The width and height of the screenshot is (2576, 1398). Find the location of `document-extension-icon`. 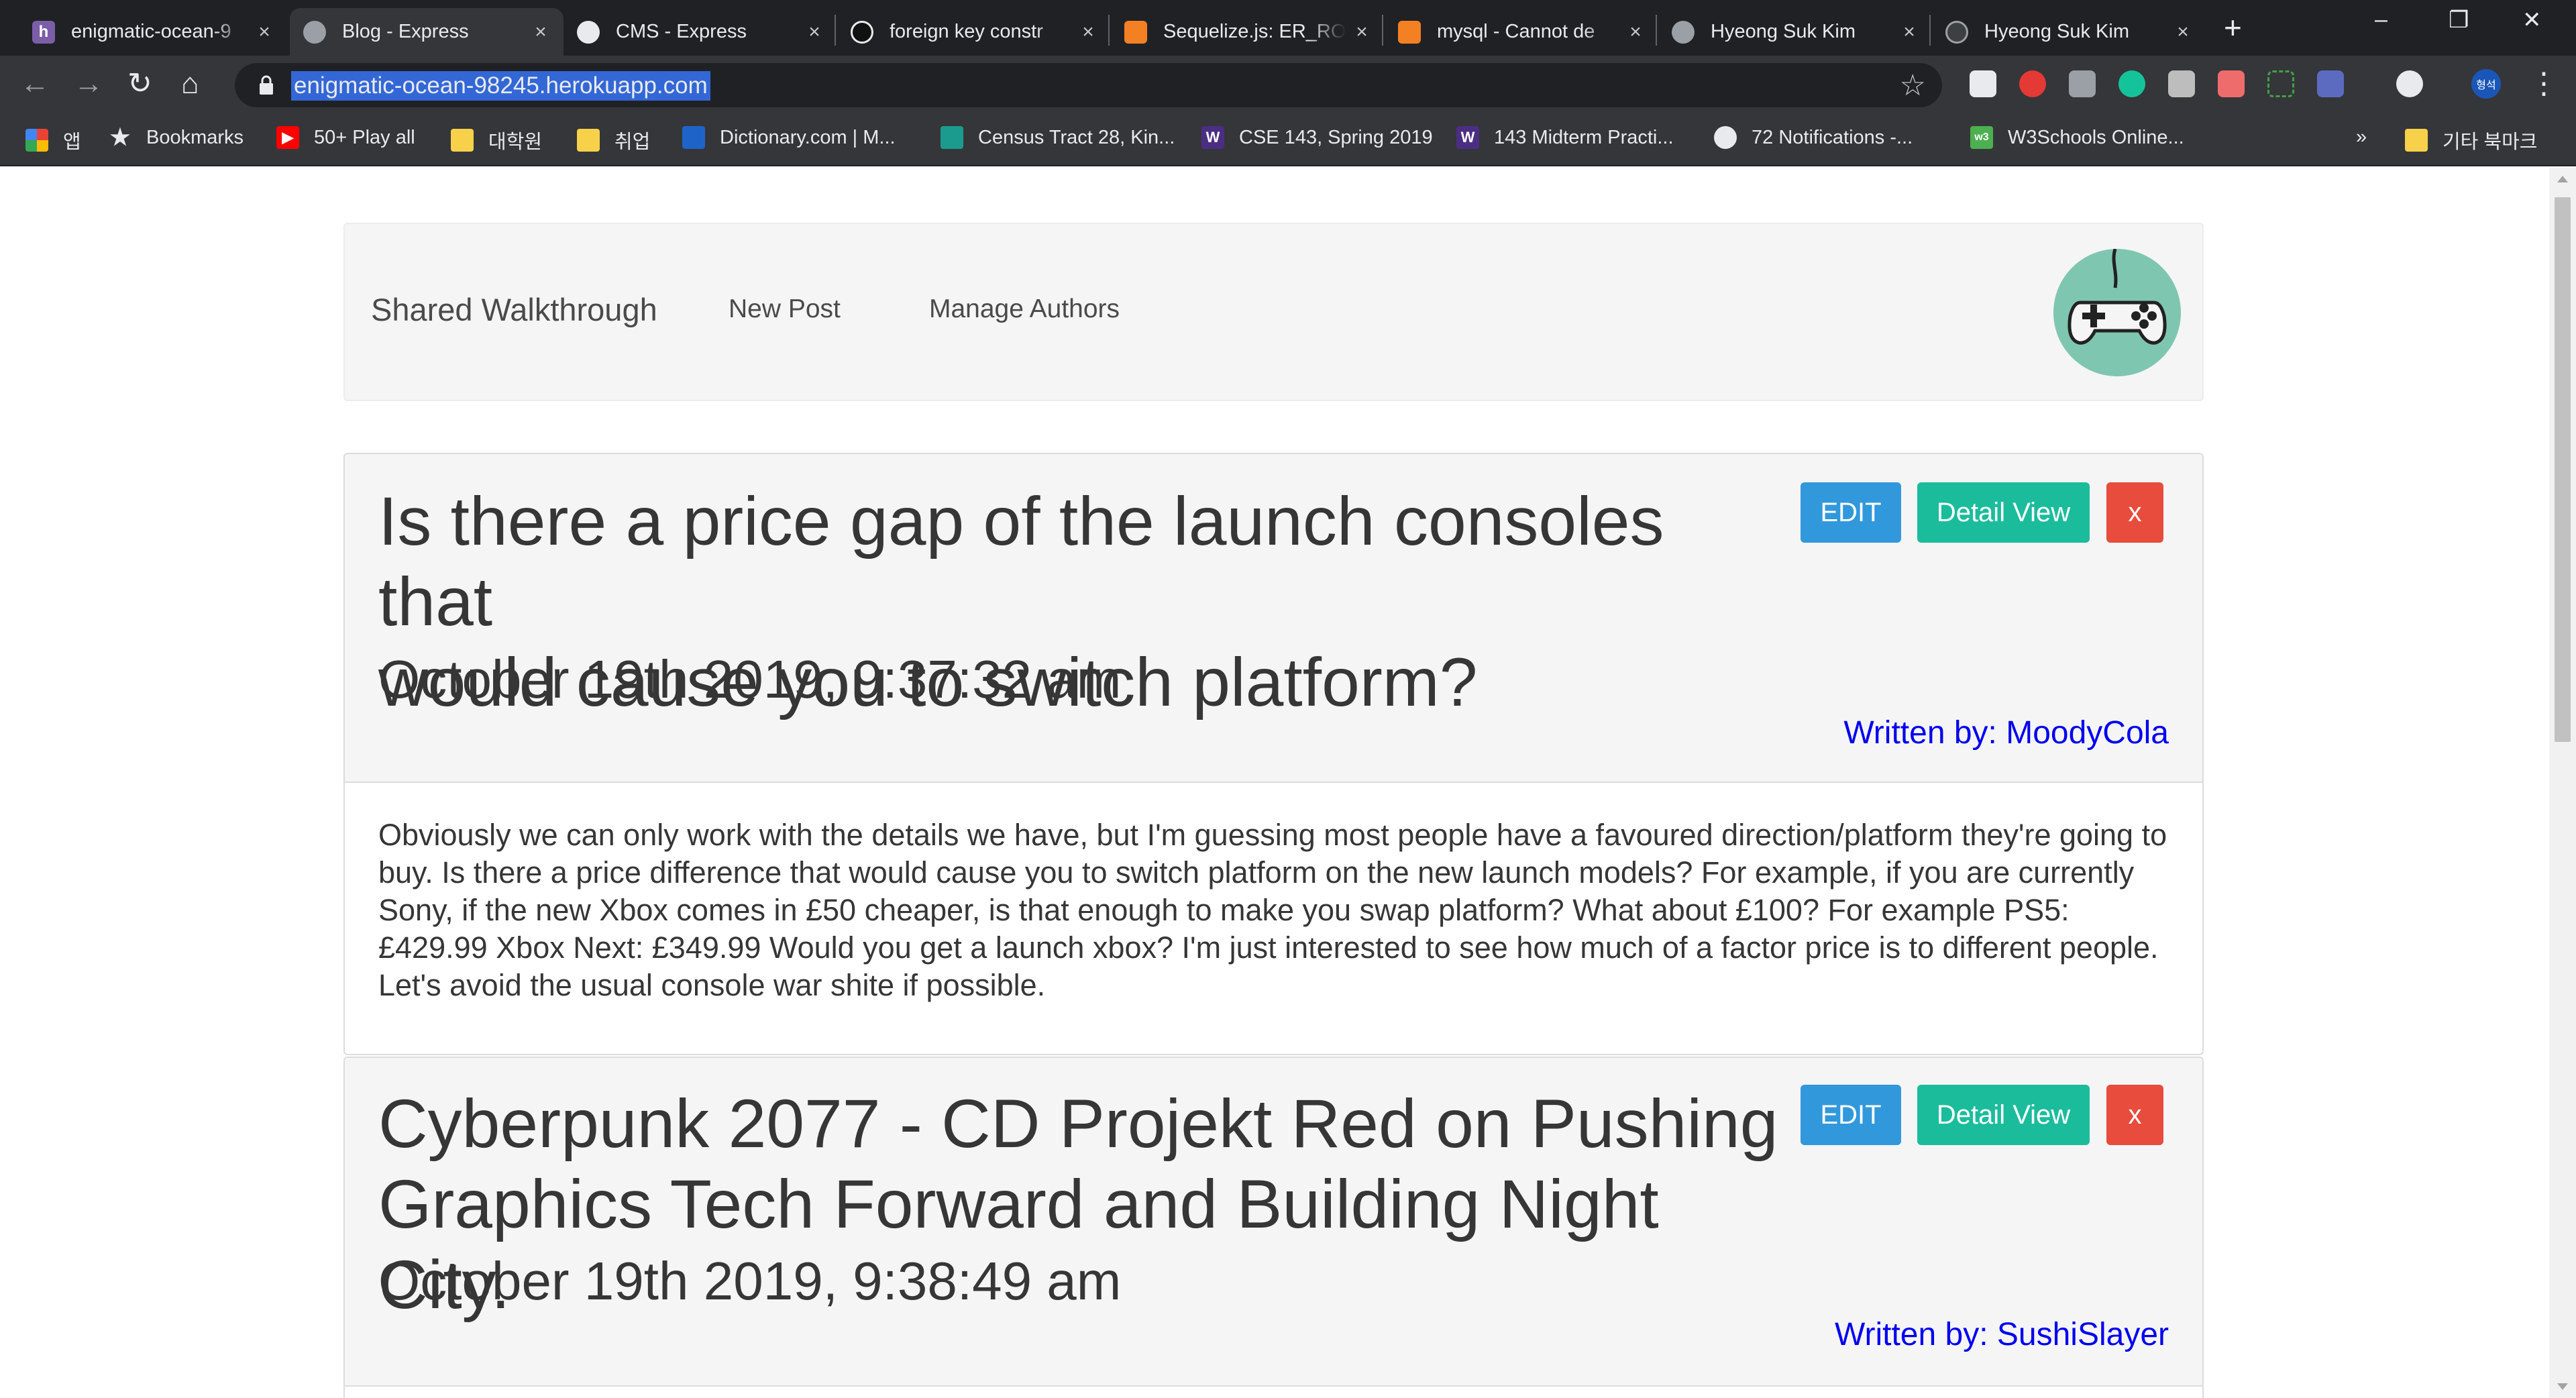

document-extension-icon is located at coordinates (1983, 83).